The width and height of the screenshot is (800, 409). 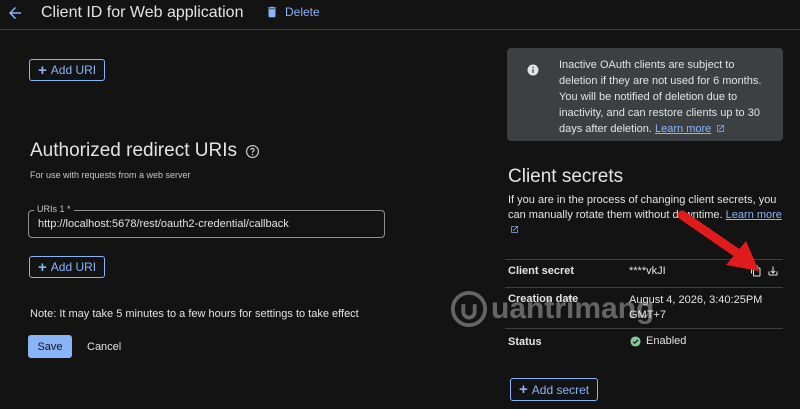 I want to click on add-secret-button: + Add secret, so click(x=554, y=389).